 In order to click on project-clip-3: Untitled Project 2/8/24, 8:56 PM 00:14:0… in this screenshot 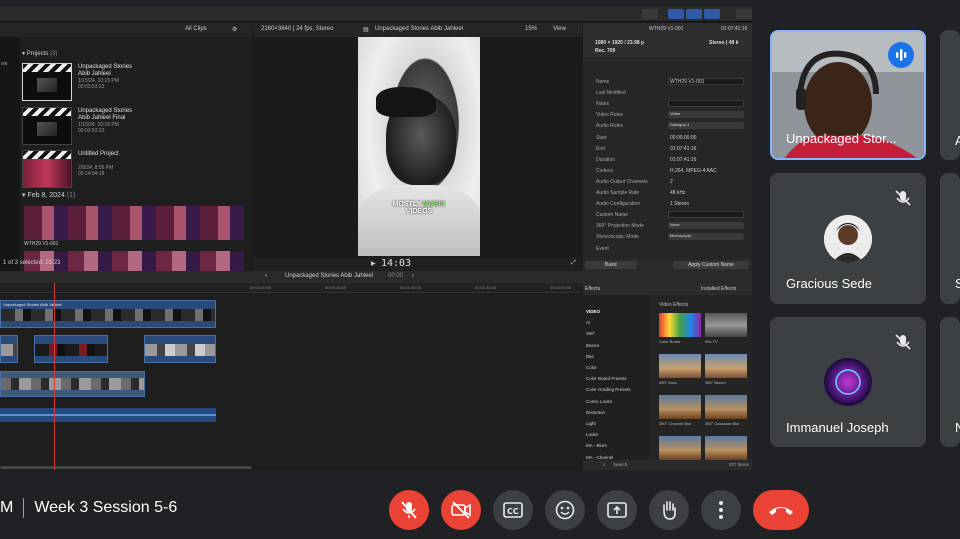, I will do `click(137, 170)`.